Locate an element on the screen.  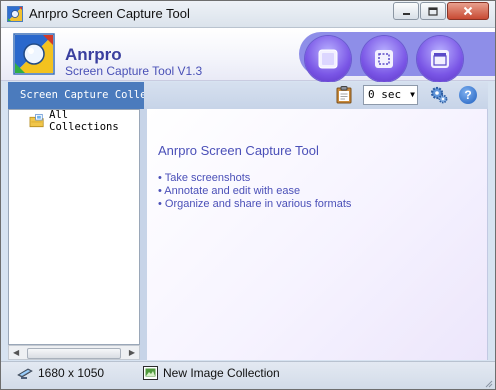
capture-fullscreen-icon is located at coordinates (440, 59).